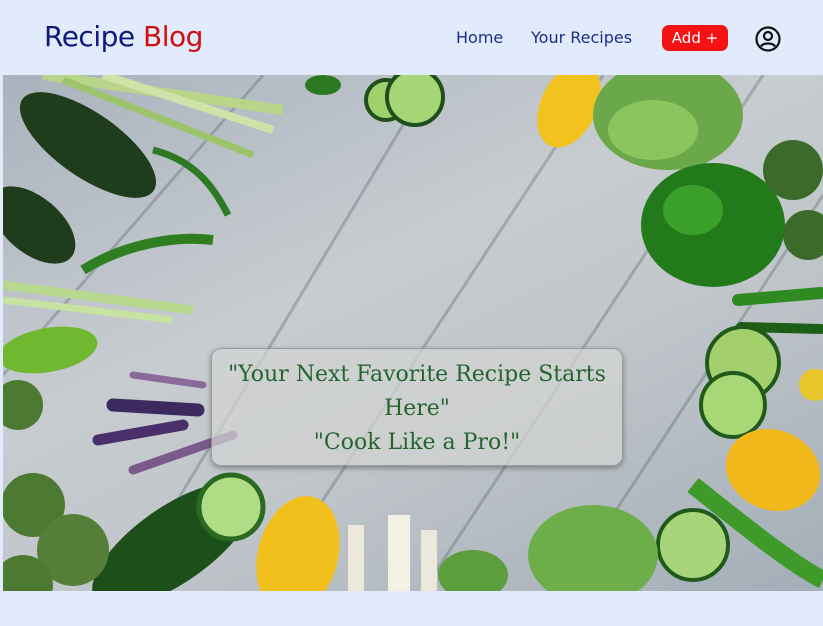 This screenshot has width=823, height=626. What do you see at coordinates (89, 36) in the screenshot?
I see `brand-part-recipe: Recipe` at bounding box center [89, 36].